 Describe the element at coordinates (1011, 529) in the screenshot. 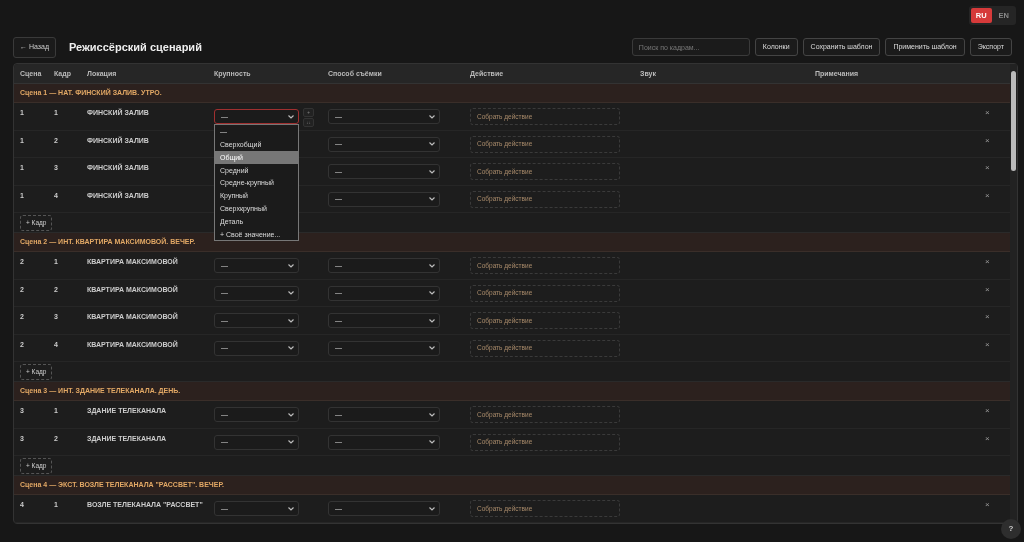

I see `help-button: ?` at that location.